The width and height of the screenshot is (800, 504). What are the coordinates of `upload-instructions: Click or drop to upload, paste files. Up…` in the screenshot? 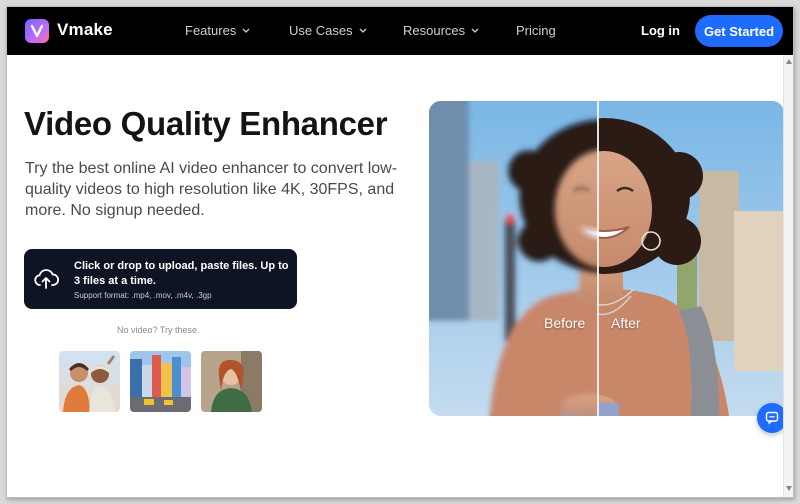 It's located at (181, 273).